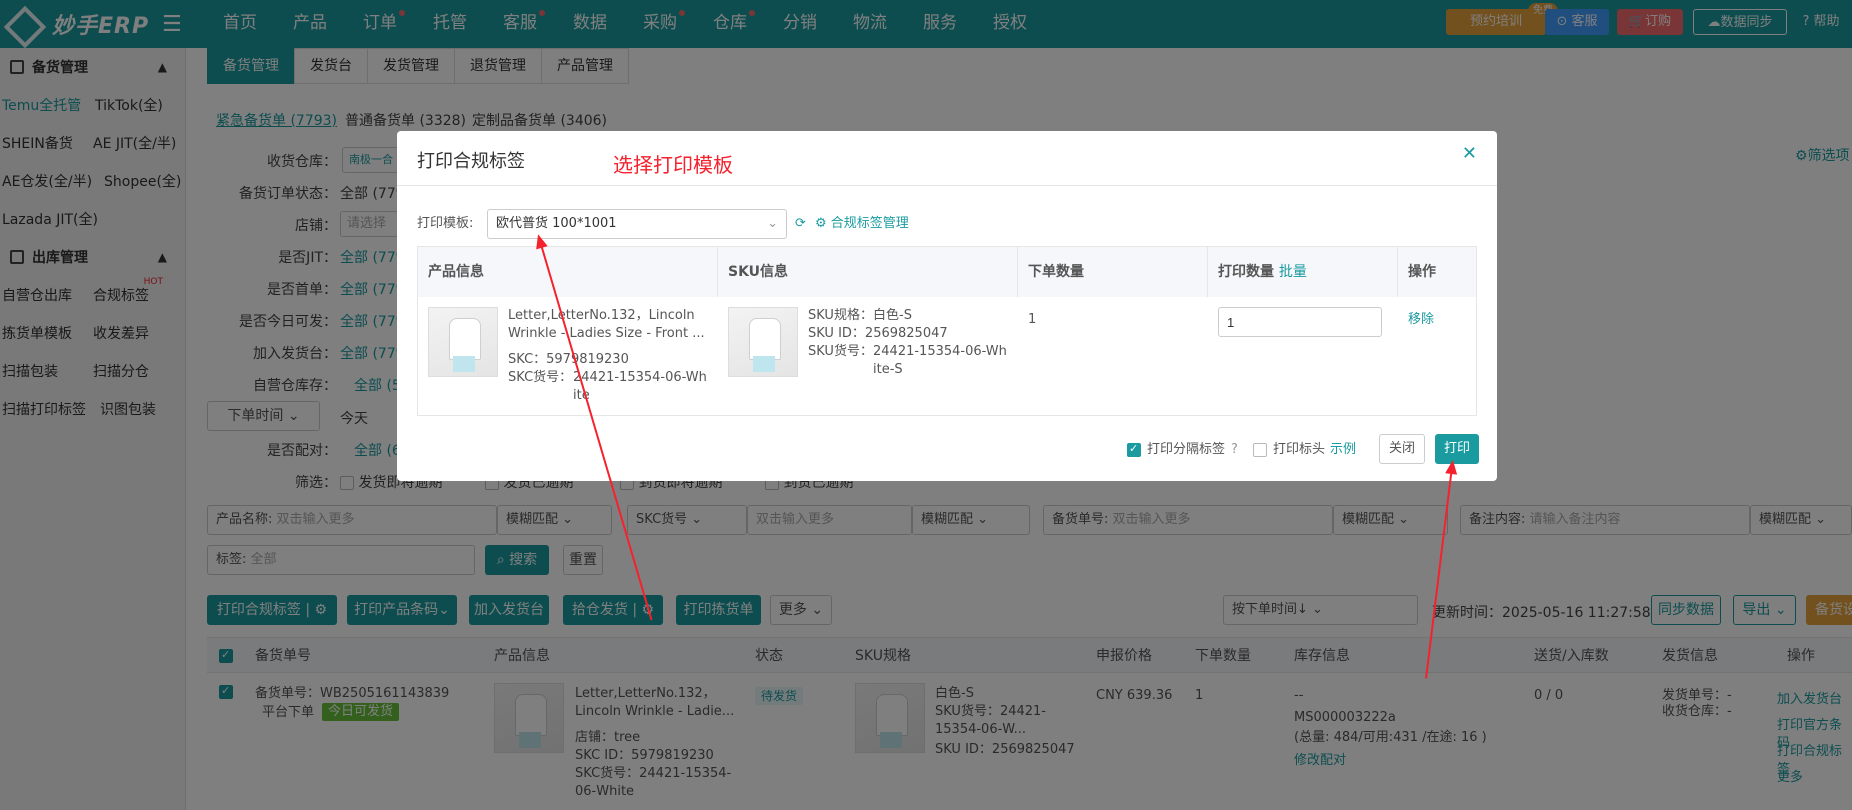 This screenshot has height=810, width=1852. I want to click on refresh-icon: ⟳, so click(800, 224).